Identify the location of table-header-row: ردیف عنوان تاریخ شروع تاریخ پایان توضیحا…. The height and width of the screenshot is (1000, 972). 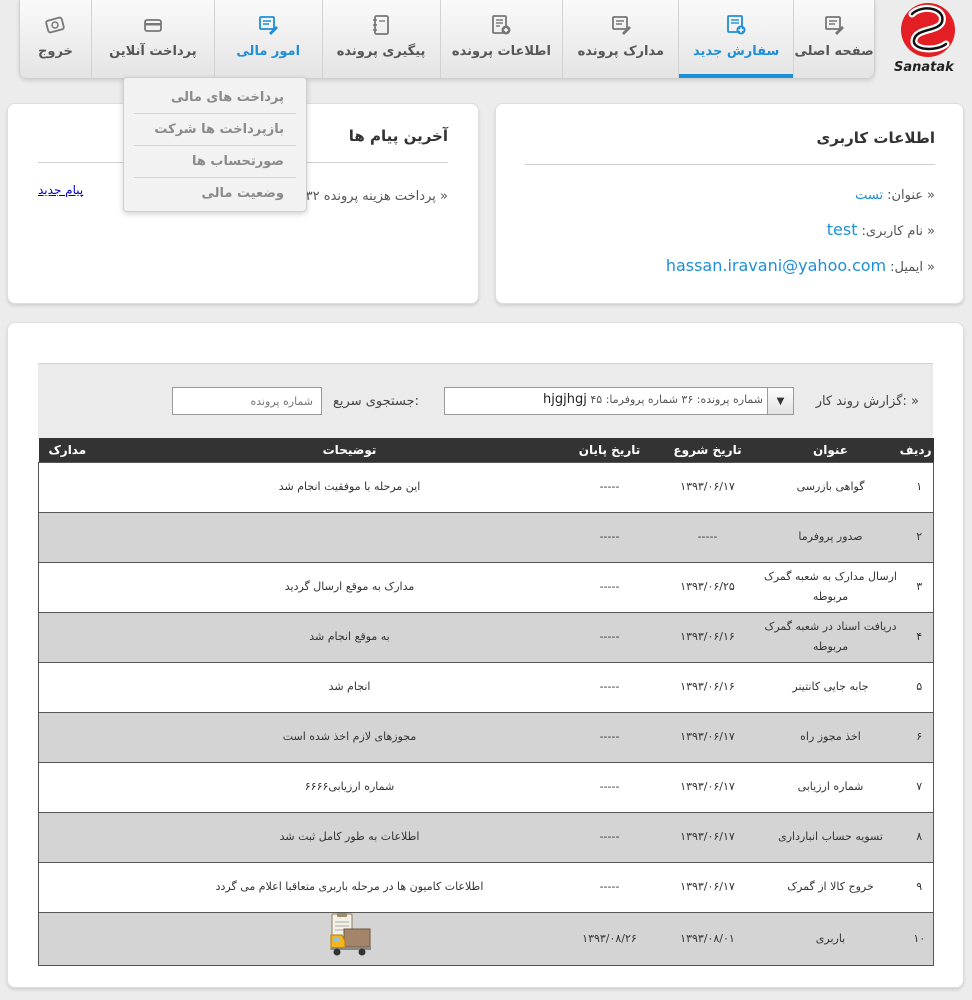
(486, 450).